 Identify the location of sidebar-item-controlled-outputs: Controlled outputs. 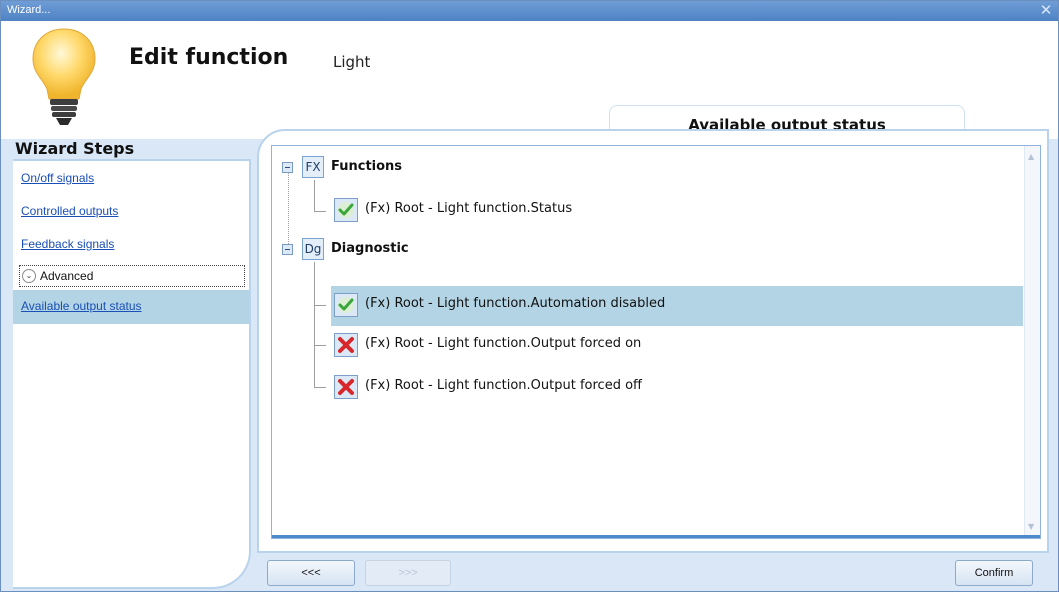
(69, 211).